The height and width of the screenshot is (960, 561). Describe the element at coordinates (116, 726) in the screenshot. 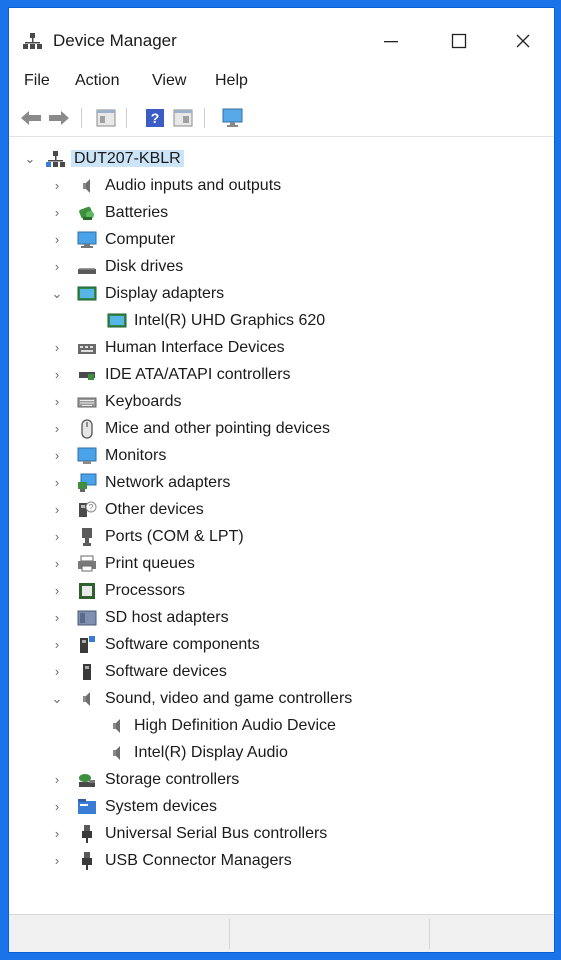

I see `speaker-icon` at that location.